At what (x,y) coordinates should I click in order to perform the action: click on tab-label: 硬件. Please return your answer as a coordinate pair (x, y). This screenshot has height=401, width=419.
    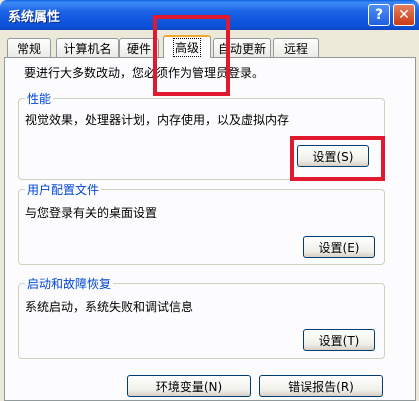
    Looking at the image, I should click on (138, 48).